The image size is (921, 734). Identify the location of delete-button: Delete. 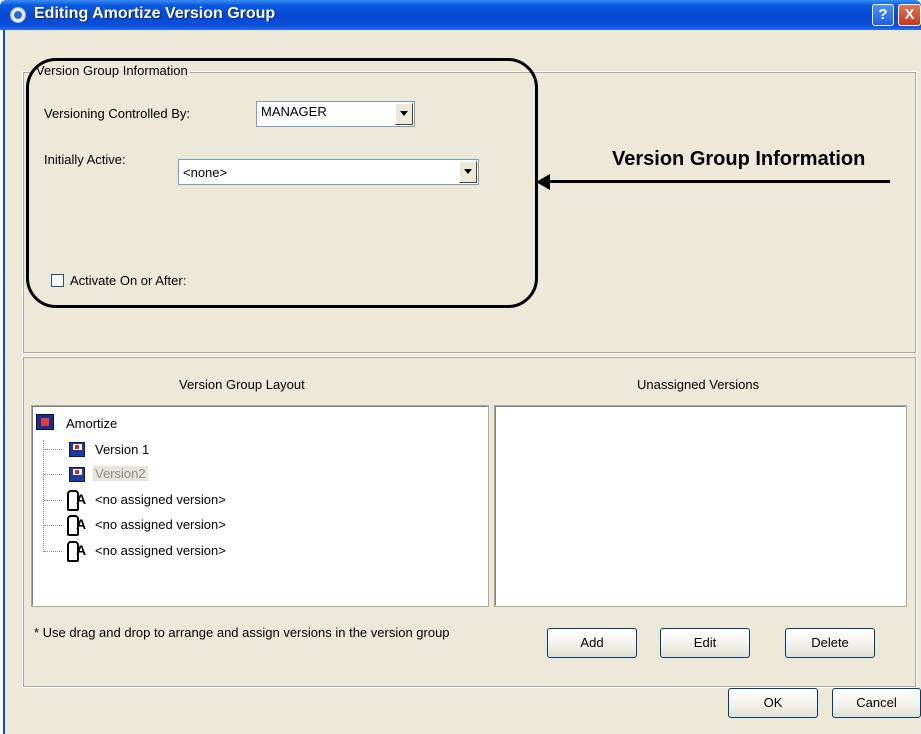
(830, 643).